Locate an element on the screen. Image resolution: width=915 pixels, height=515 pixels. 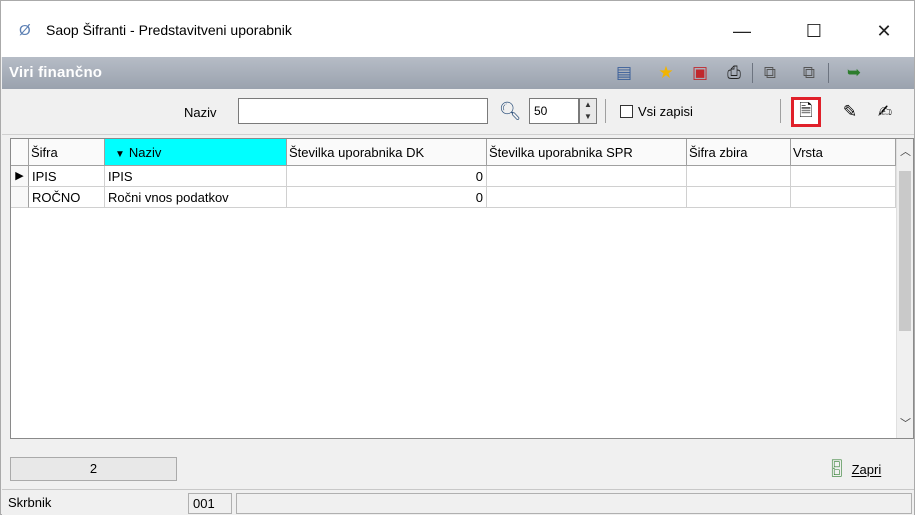
print-icon: ⎙ is located at coordinates (734, 73).